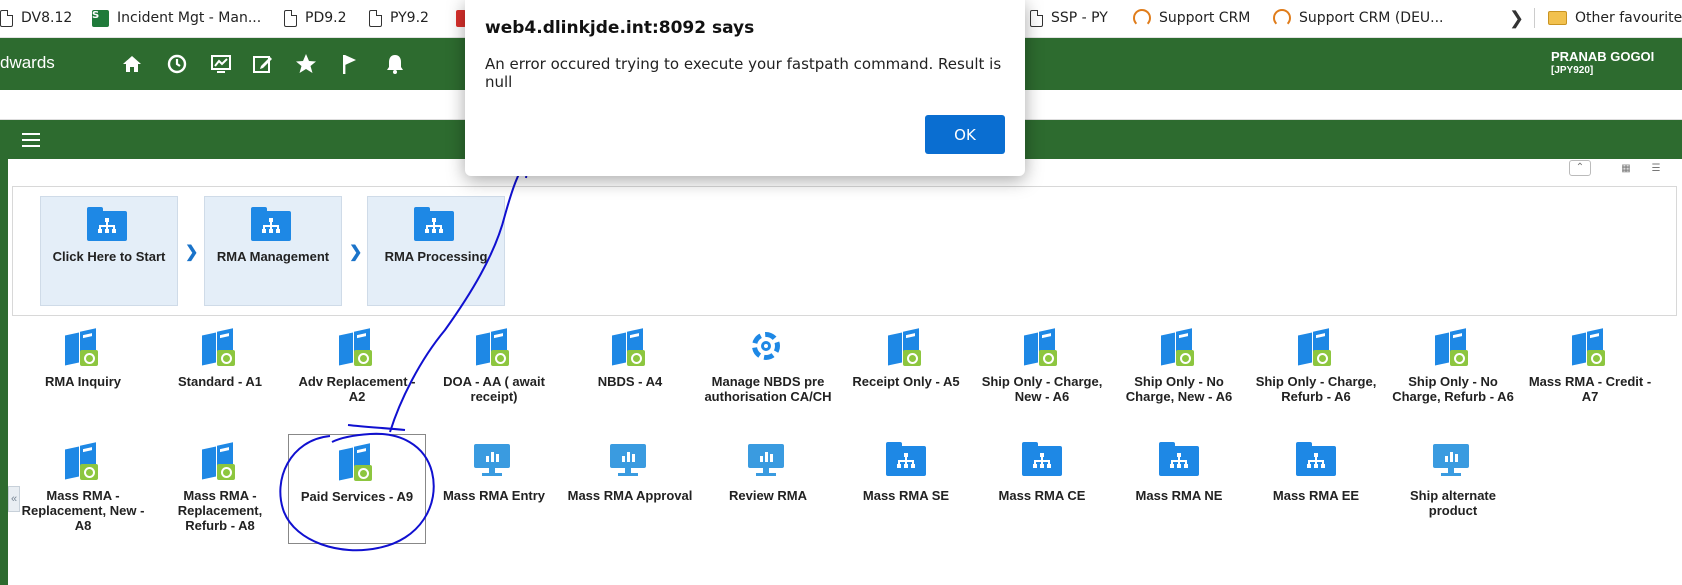  I want to click on task-label: Adv Replacement - A2, so click(357, 389).